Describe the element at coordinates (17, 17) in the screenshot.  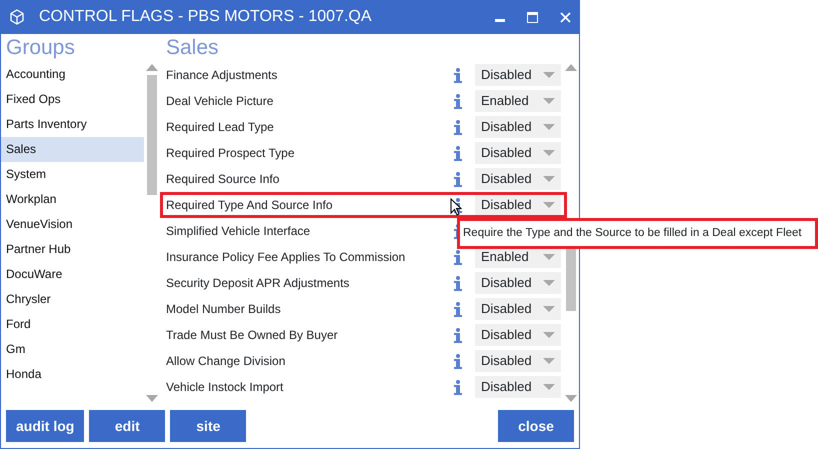
I see `cube-icon` at that location.